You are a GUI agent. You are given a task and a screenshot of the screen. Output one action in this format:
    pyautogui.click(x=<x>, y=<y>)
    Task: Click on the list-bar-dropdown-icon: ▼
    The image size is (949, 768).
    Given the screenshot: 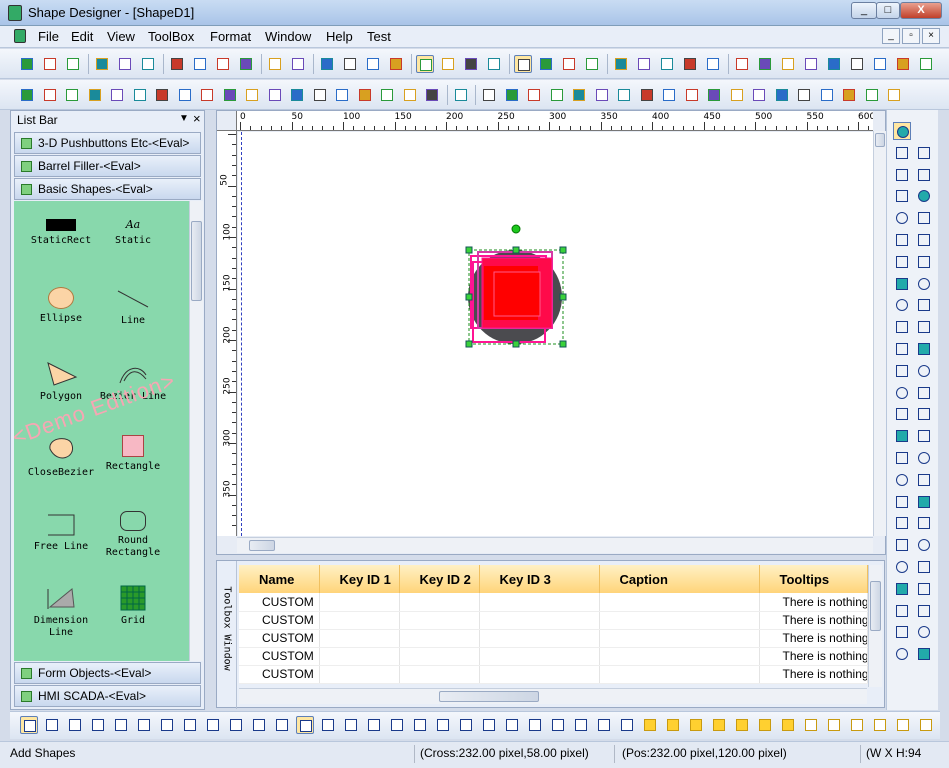 What is the action you would take?
    pyautogui.click(x=184, y=118)
    